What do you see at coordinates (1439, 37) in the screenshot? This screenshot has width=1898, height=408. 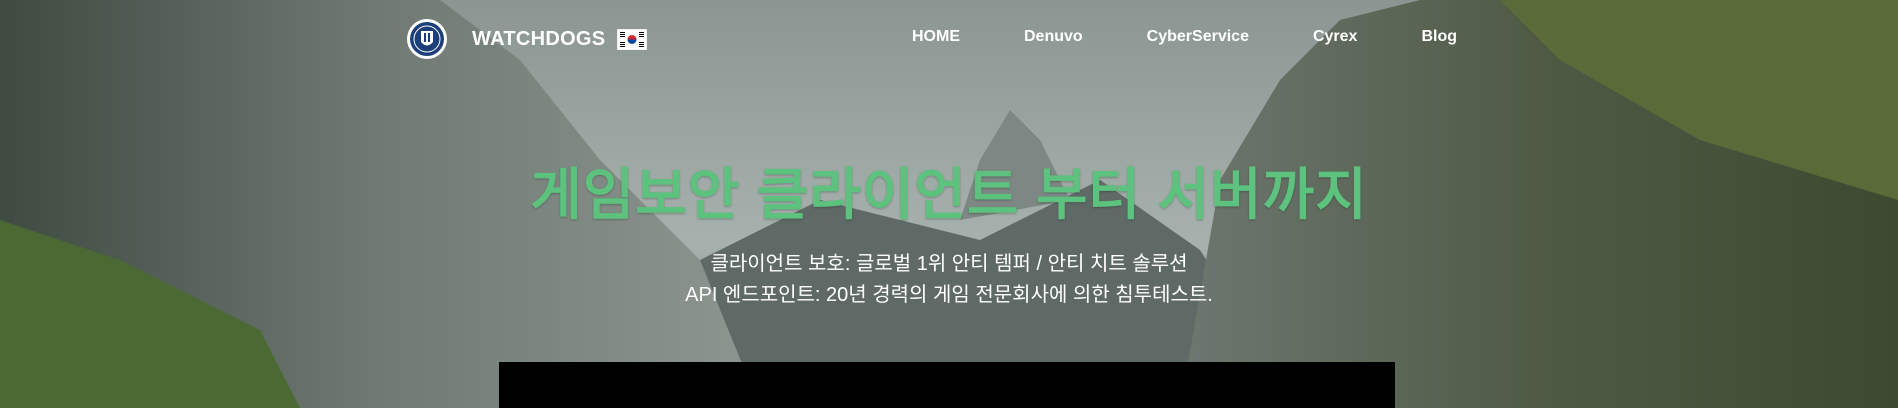 I see `nav-blog: Blog` at bounding box center [1439, 37].